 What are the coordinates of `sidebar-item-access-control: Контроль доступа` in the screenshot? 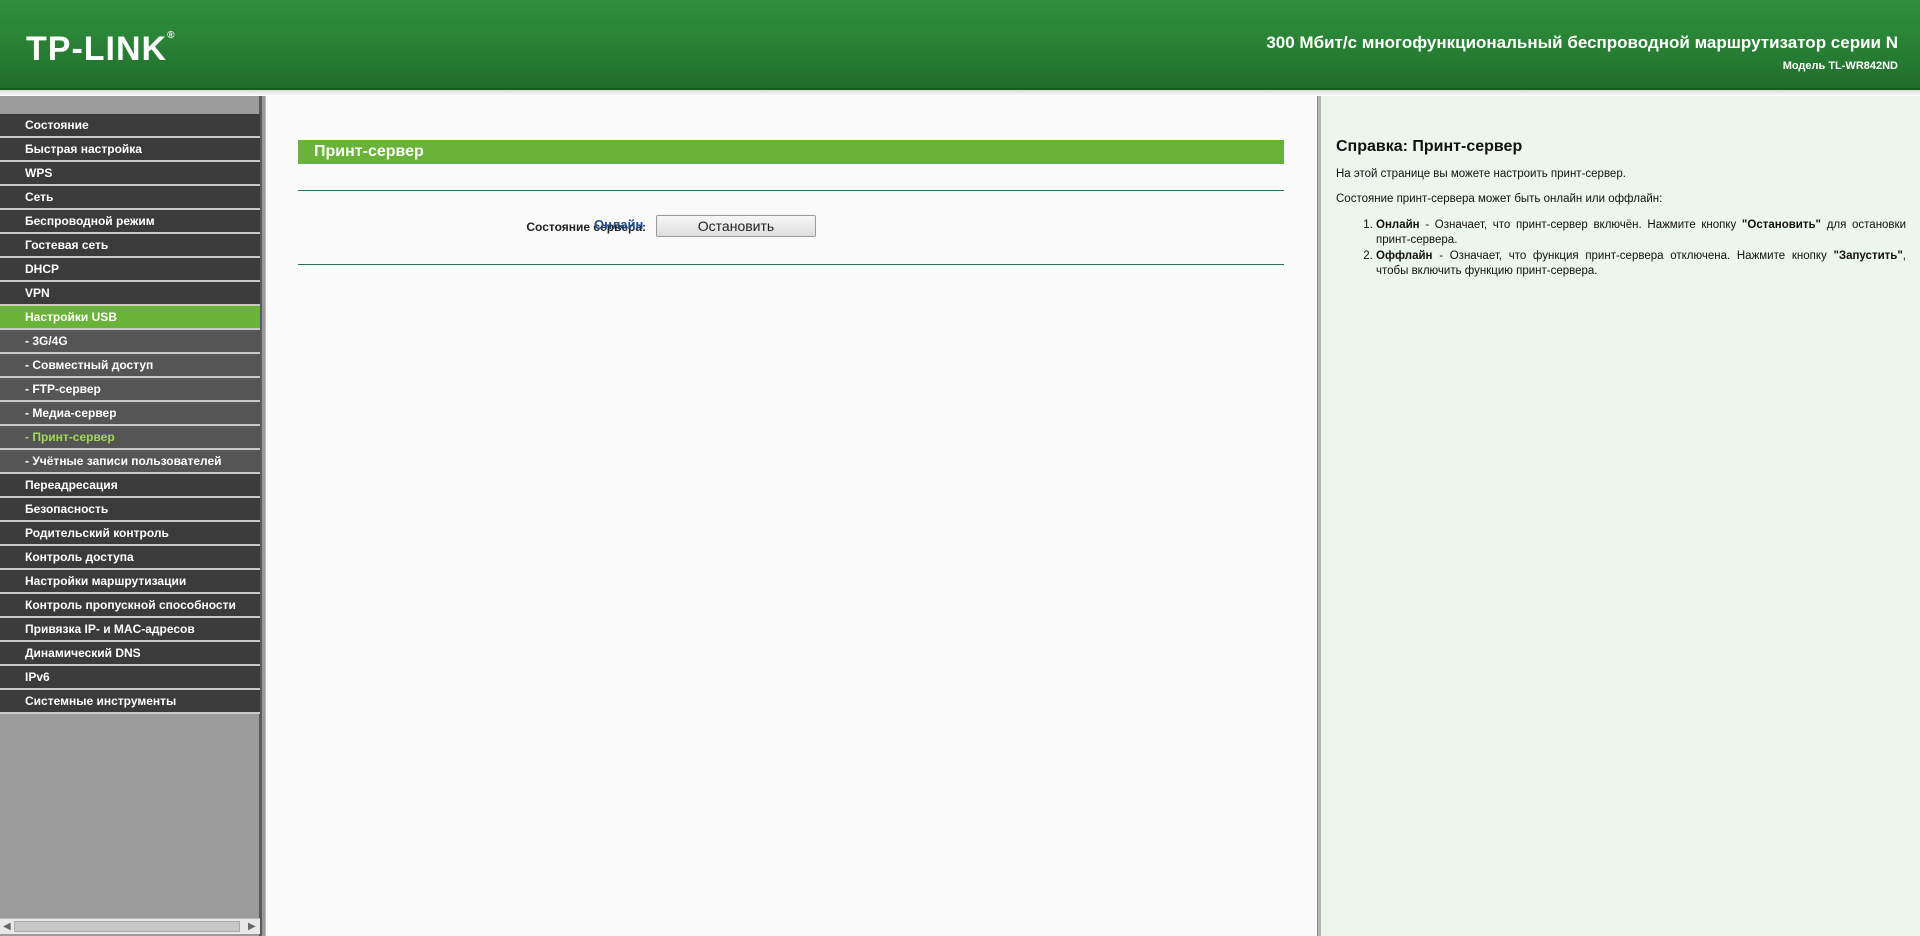 It's located at (130, 558).